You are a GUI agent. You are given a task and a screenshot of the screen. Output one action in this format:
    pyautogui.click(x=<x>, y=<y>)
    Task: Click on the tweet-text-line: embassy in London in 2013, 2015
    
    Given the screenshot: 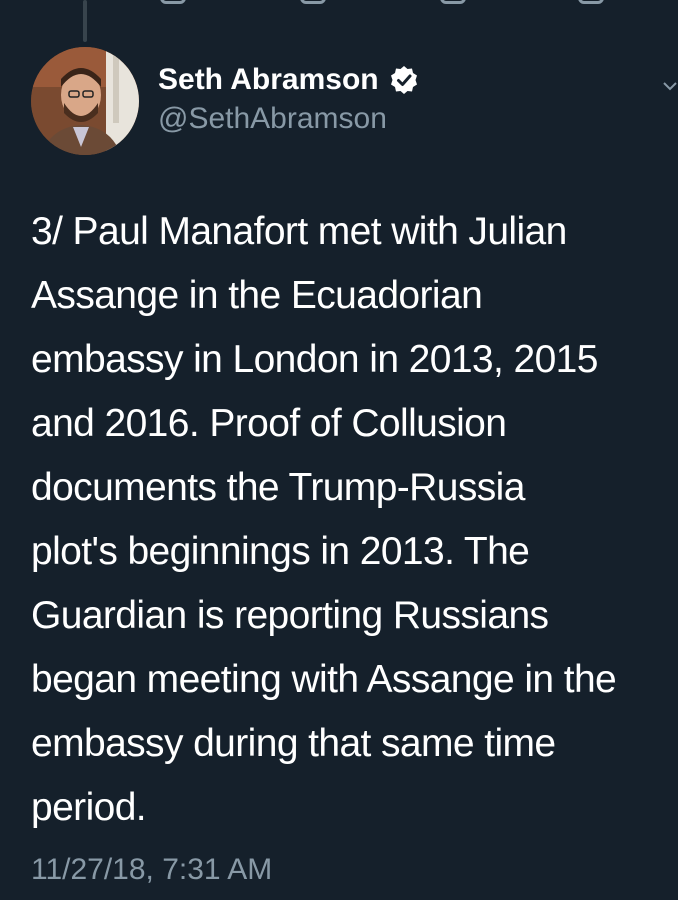 What is the action you would take?
    pyautogui.click(x=314, y=359)
    